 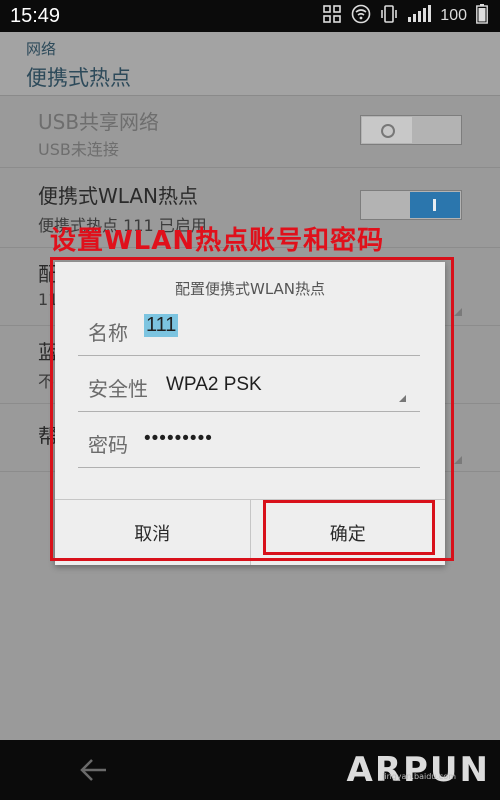 What do you see at coordinates (78, 149) in the screenshot?
I see `usb-tethering-subtitle: USB未连接` at bounding box center [78, 149].